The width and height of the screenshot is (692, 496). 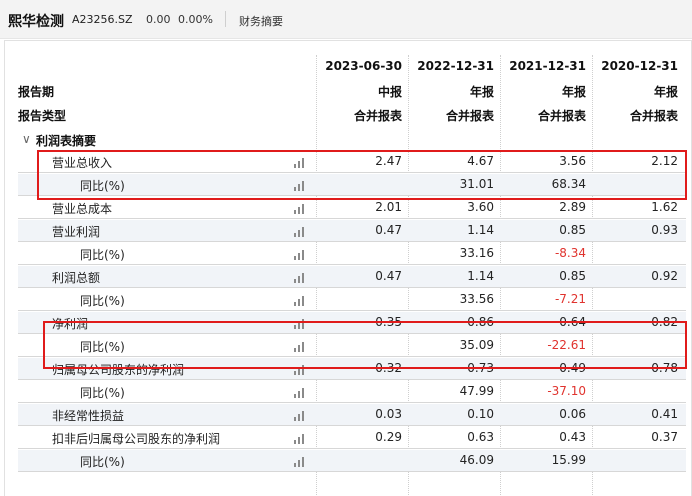 What do you see at coordinates (388, 414) in the screenshot?
I see `cell-value: 0.03` at bounding box center [388, 414].